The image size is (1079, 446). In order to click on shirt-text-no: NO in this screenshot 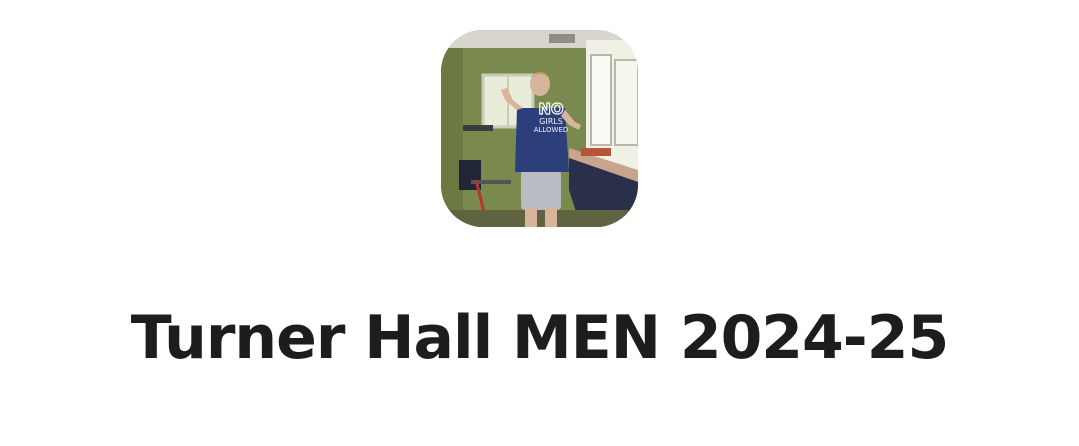, I will do `click(550, 109)`.